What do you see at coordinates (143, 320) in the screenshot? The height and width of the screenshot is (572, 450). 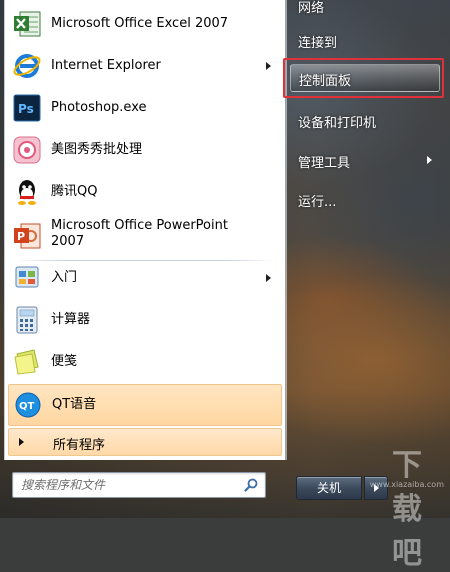 I see `program-calculator: 计算器` at bounding box center [143, 320].